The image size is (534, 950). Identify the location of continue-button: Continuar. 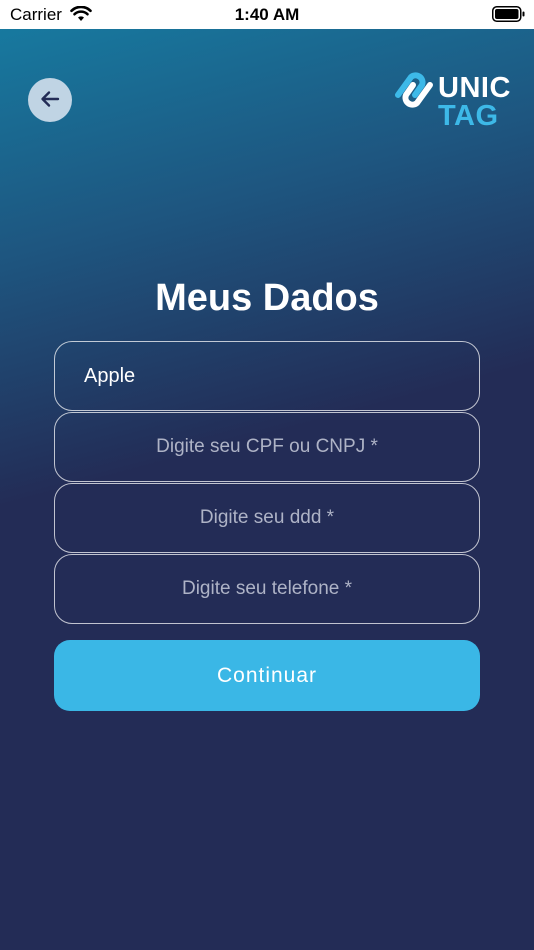
(267, 675).